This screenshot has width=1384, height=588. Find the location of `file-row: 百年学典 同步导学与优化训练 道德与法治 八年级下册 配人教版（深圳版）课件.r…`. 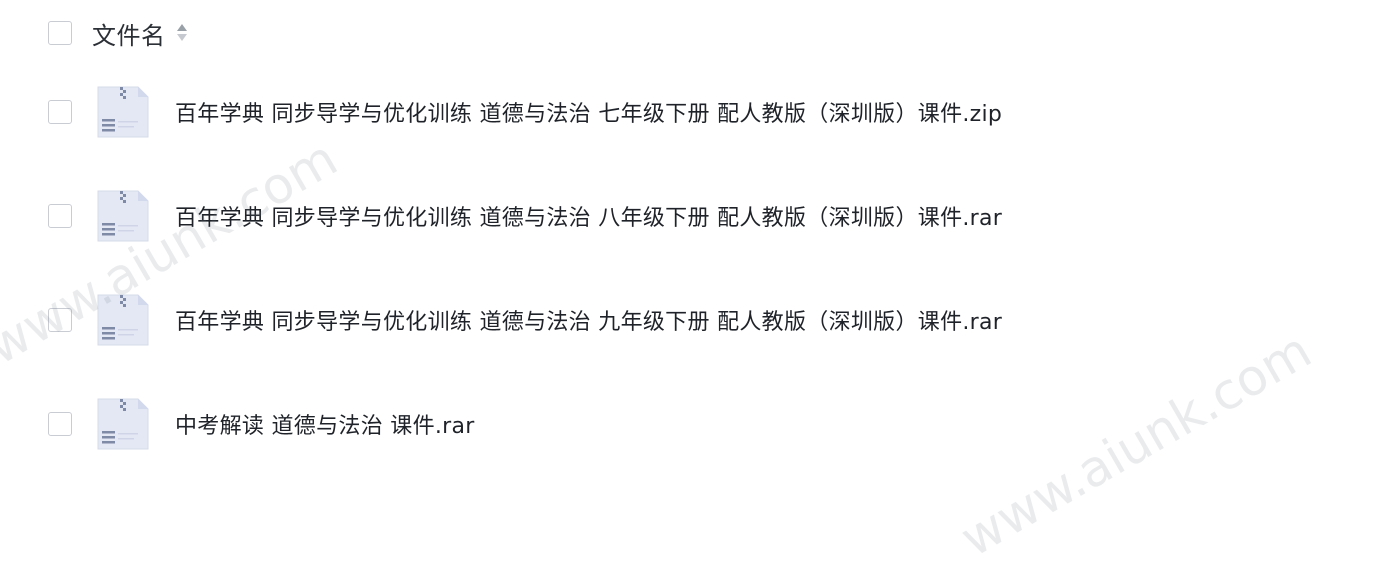

file-row: 百年学典 同步导学与优化训练 道德与法治 八年级下册 配人教版（深圳版）课件.r… is located at coordinates (525, 216).